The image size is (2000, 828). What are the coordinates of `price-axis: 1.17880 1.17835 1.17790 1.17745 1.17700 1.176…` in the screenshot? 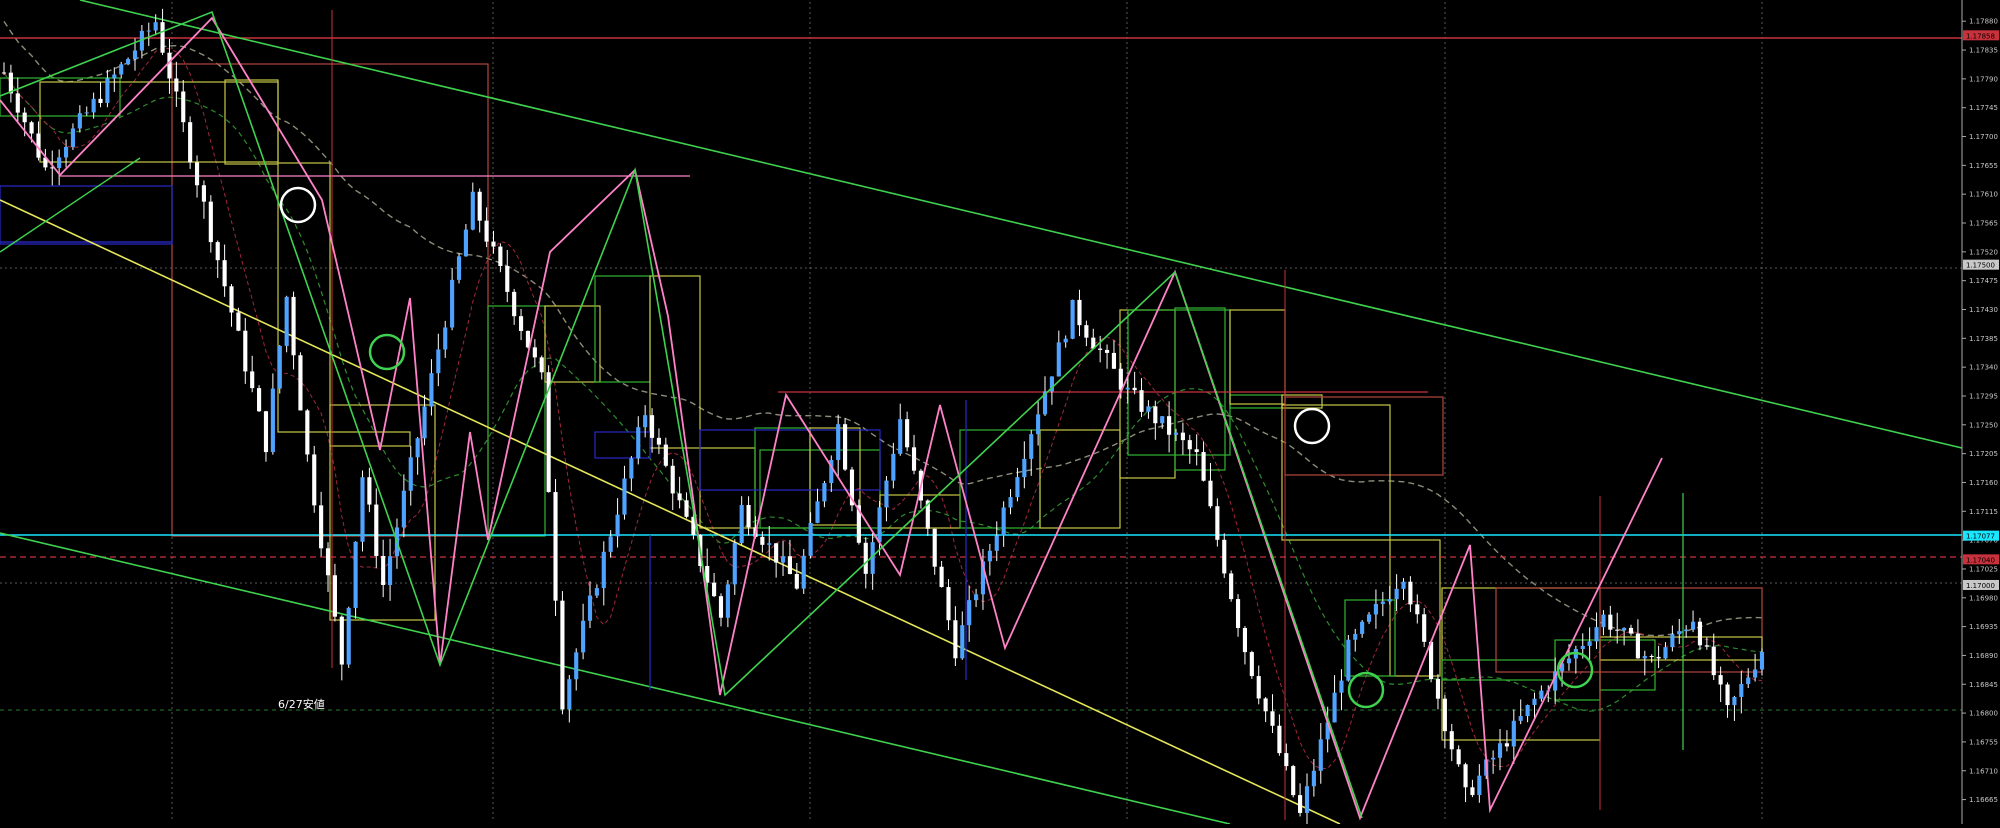 It's located at (1980, 412).